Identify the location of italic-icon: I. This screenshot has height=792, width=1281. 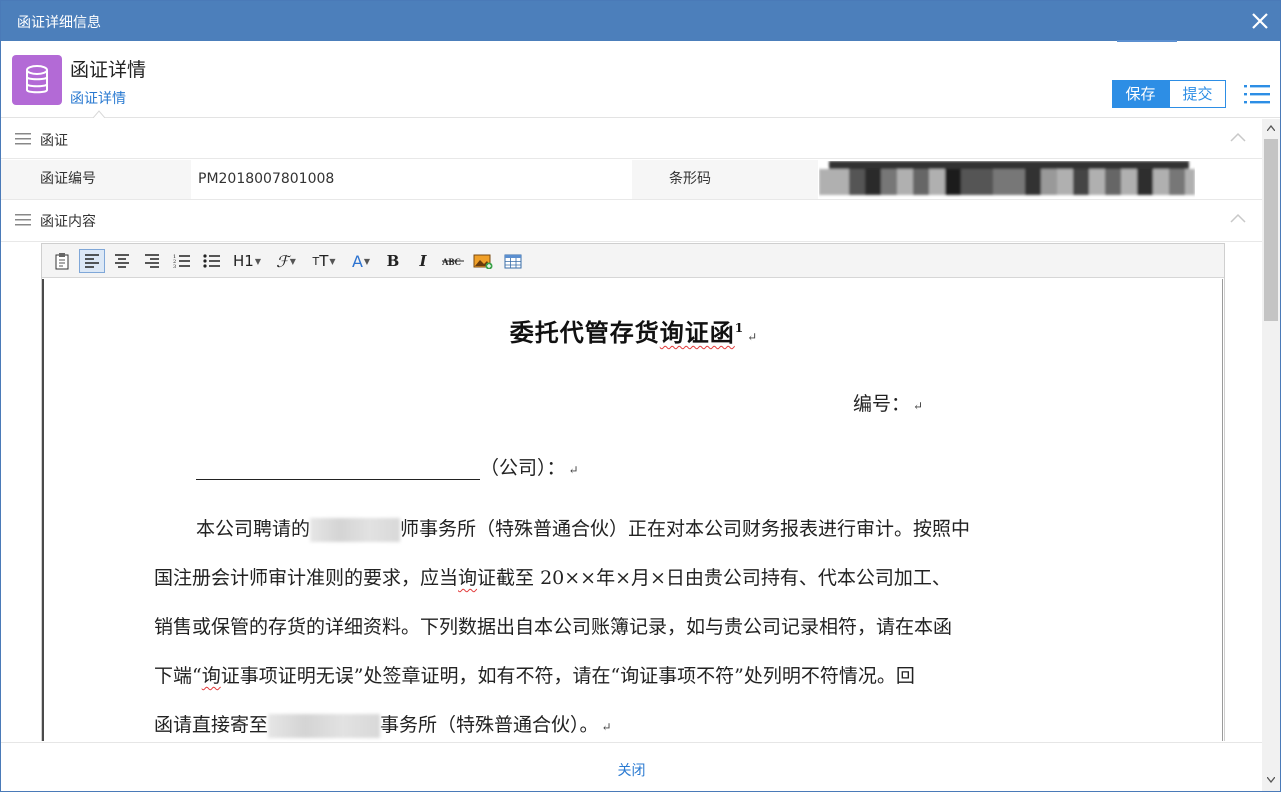
(423, 261).